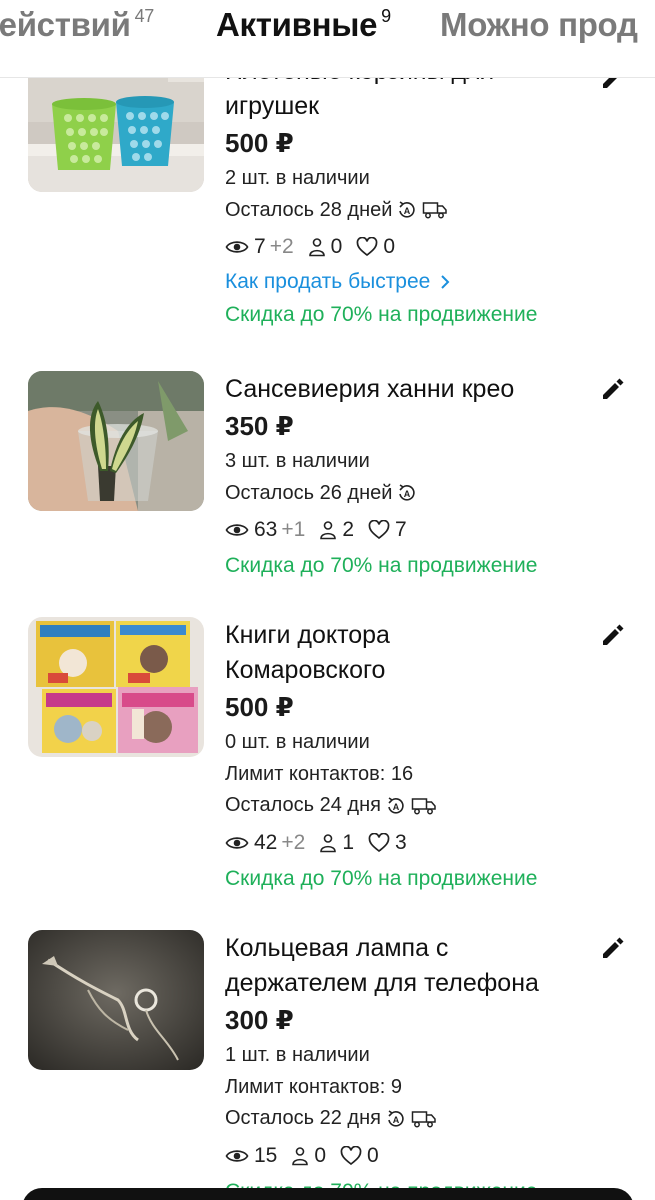 The height and width of the screenshot is (1200, 655). Describe the element at coordinates (309, 492) in the screenshot. I see `remaining-text: Осталось 26 дней` at that location.